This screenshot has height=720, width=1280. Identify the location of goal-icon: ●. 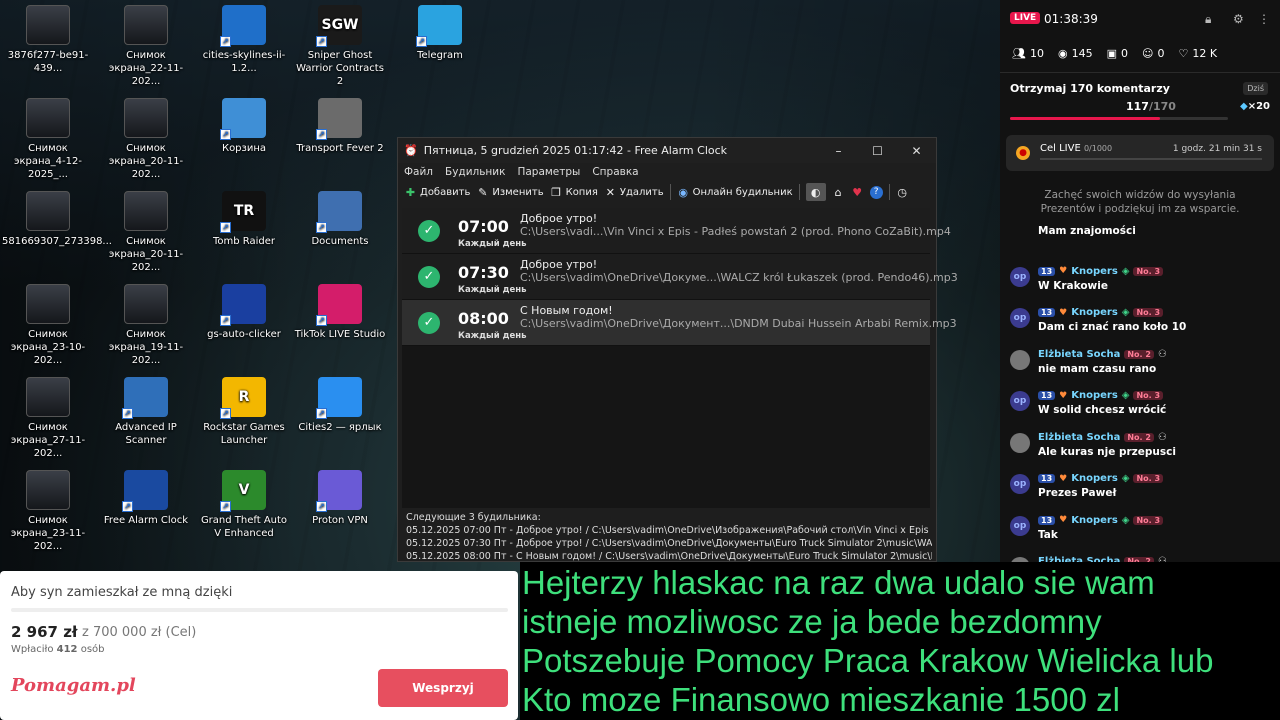
(1023, 153).